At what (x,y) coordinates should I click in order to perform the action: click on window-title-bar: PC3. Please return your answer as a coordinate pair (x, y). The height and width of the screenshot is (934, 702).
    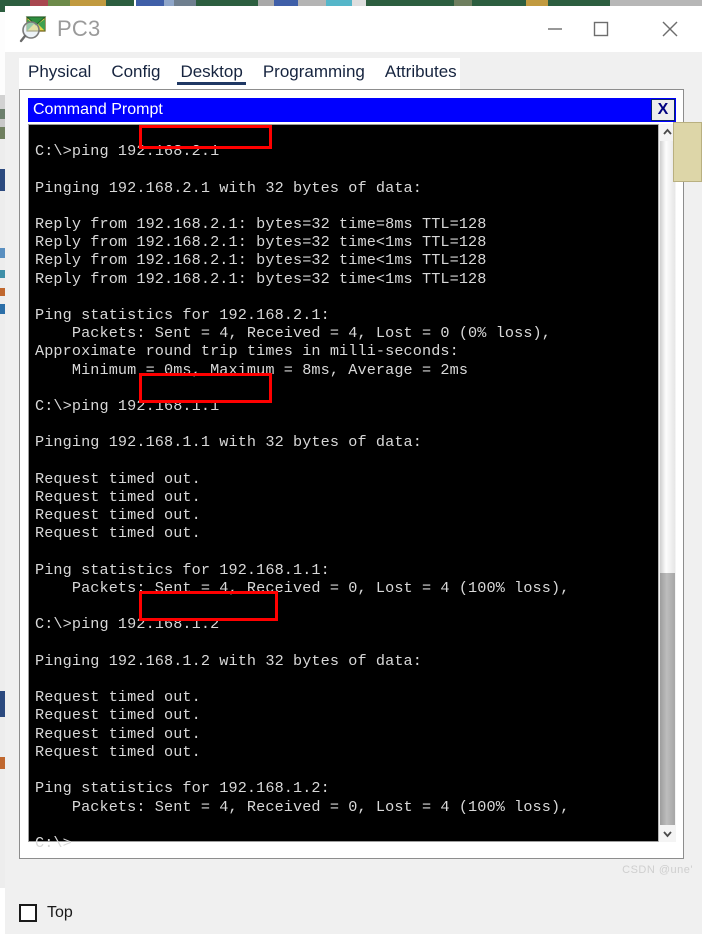
    Looking at the image, I should click on (353, 29).